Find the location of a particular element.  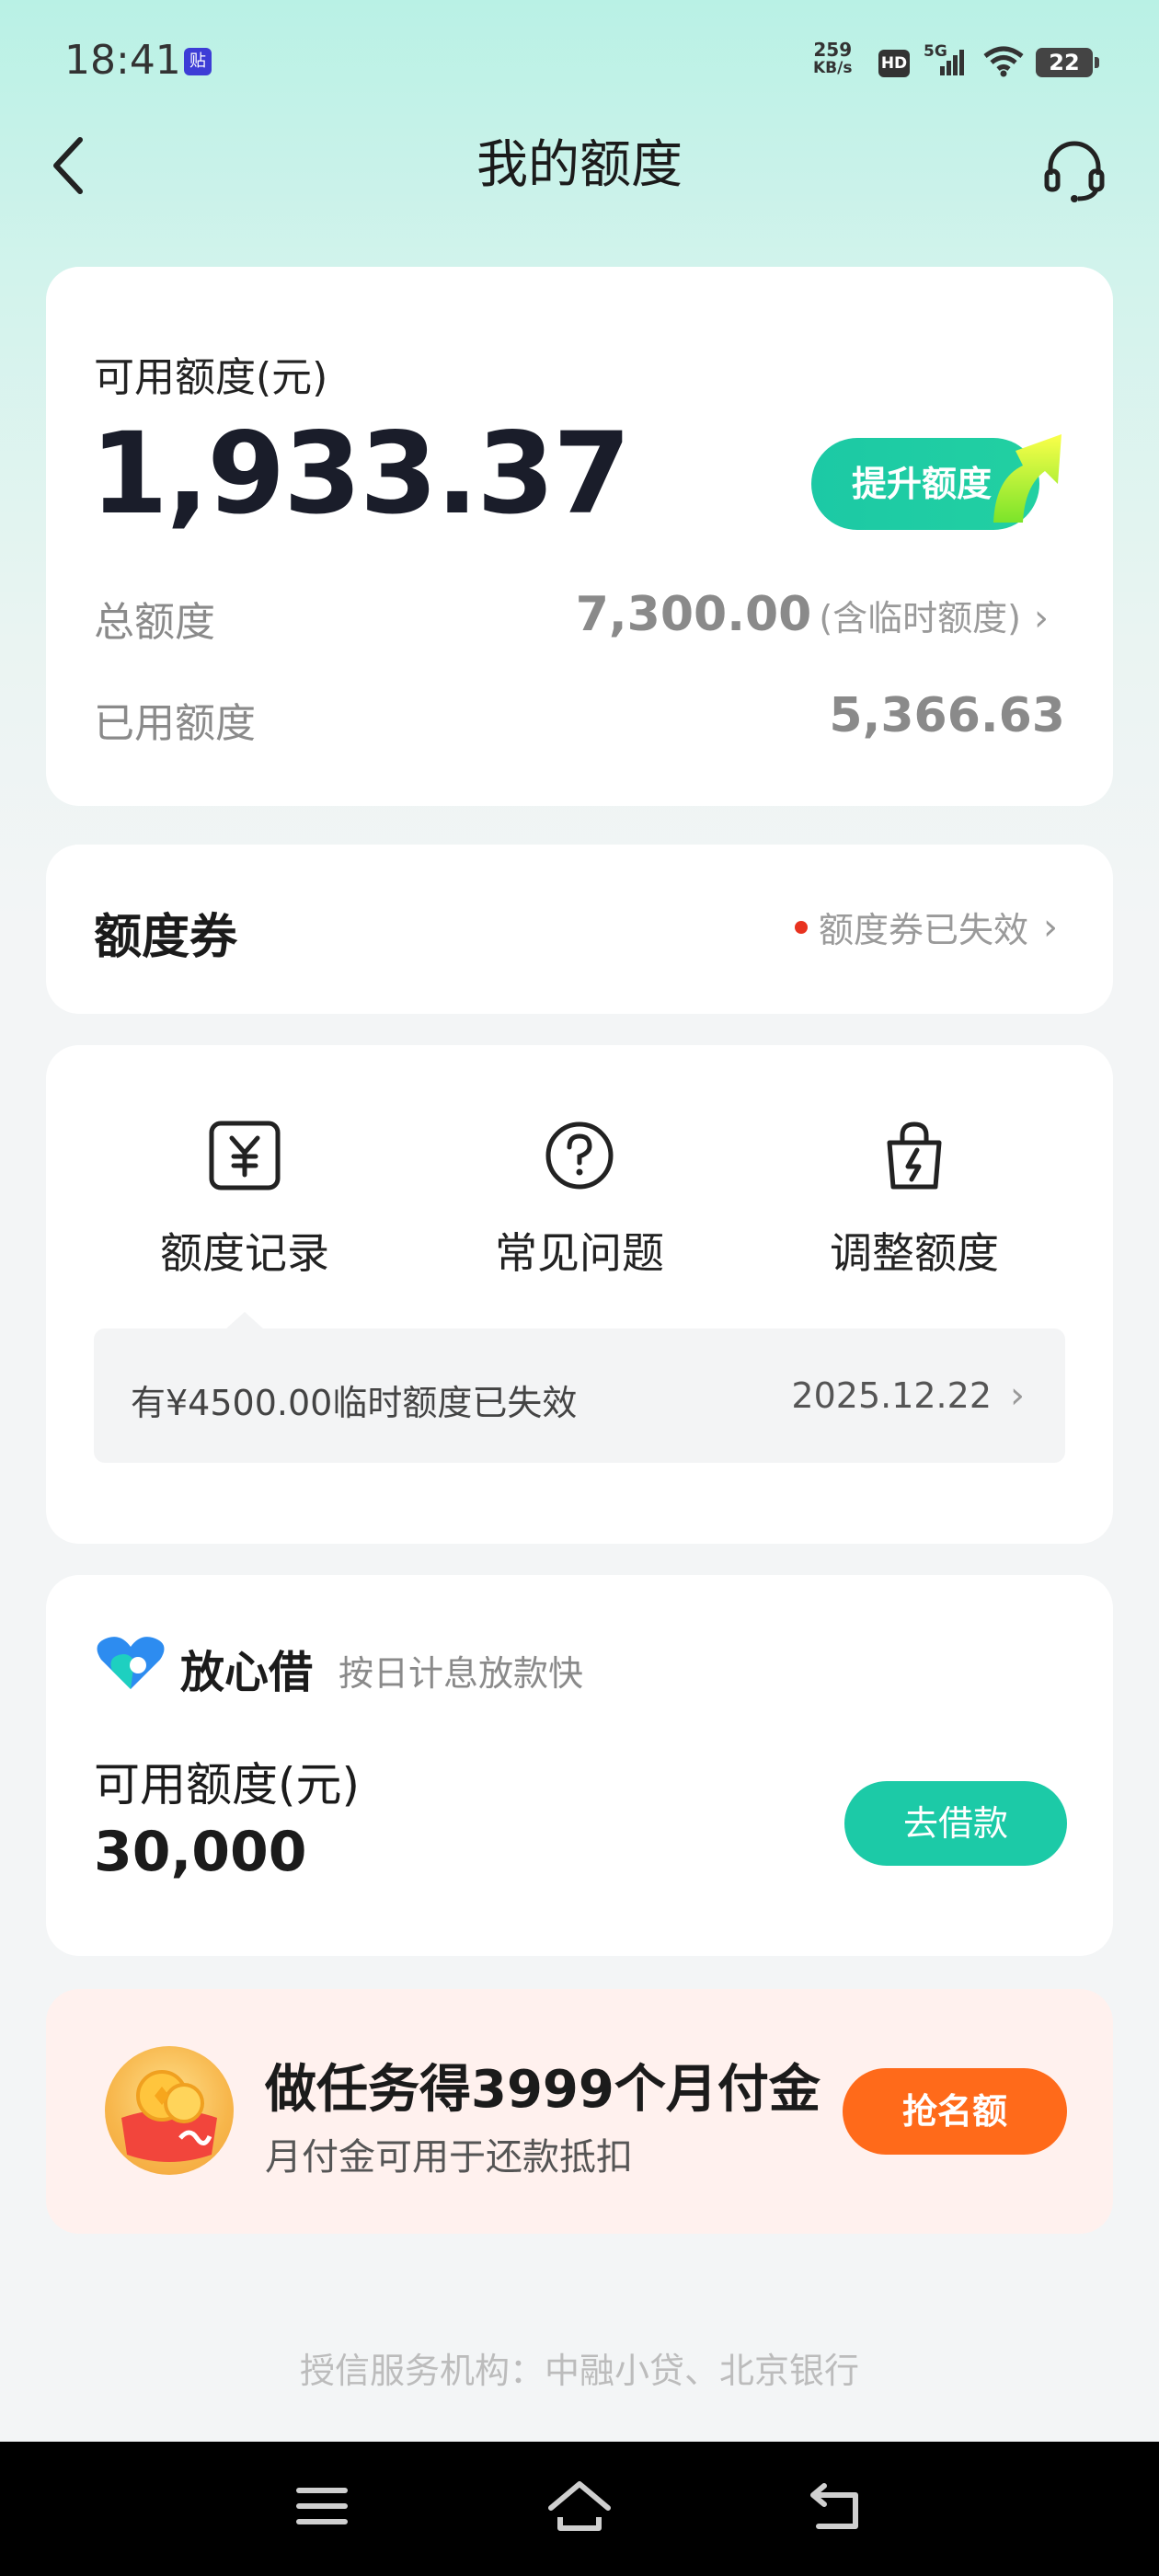

system-nav-bar is located at coordinates (579, 2509).